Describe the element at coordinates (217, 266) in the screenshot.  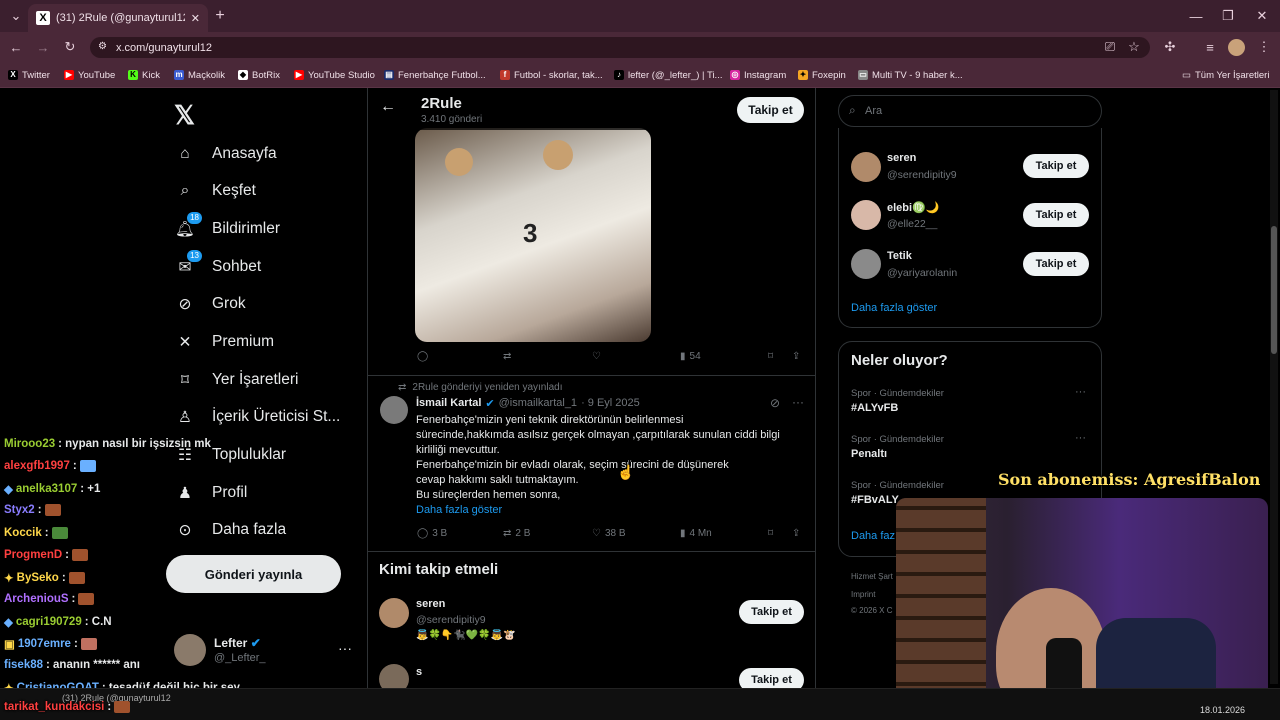
I see `nav-item-sohbet: ✉ 13 Sohbet` at that location.